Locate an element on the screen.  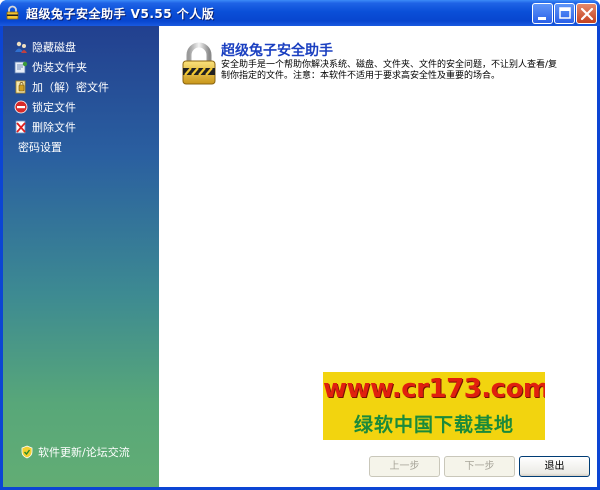
watermark-subtitle: 绿软中国下载基地 is located at coordinates (433, 425).